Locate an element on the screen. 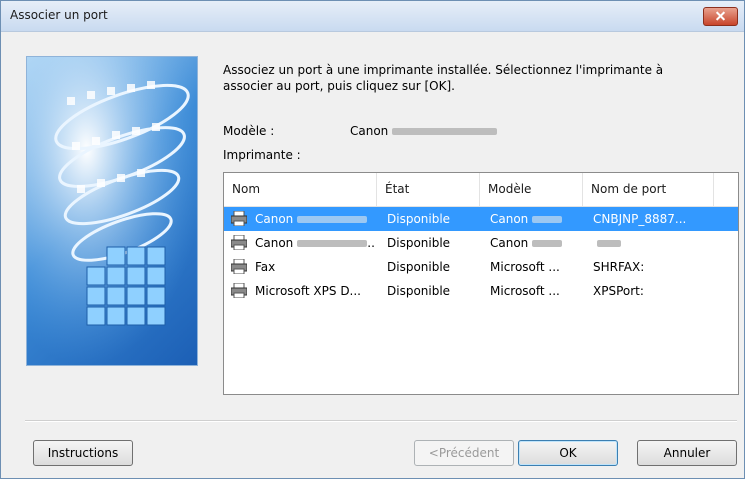 The width and height of the screenshot is (745, 479). list-header: Nom État Modèle Nom de port is located at coordinates (481, 190).